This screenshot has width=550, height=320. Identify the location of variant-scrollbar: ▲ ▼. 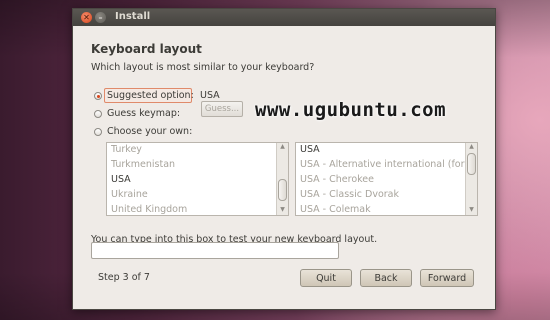
(471, 179).